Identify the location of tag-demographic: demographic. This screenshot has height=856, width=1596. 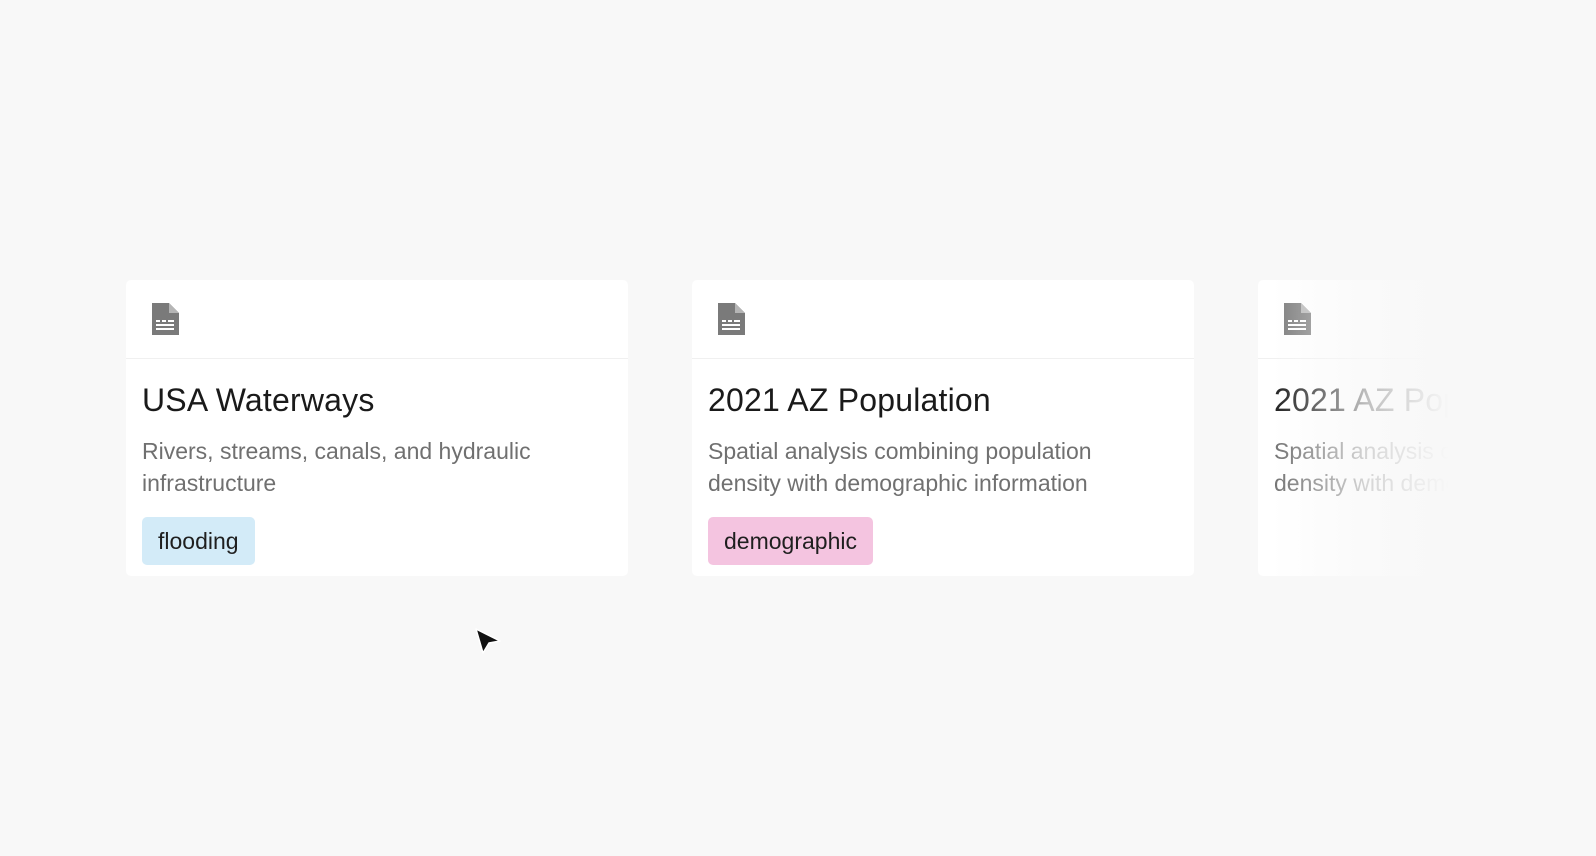
(790, 541).